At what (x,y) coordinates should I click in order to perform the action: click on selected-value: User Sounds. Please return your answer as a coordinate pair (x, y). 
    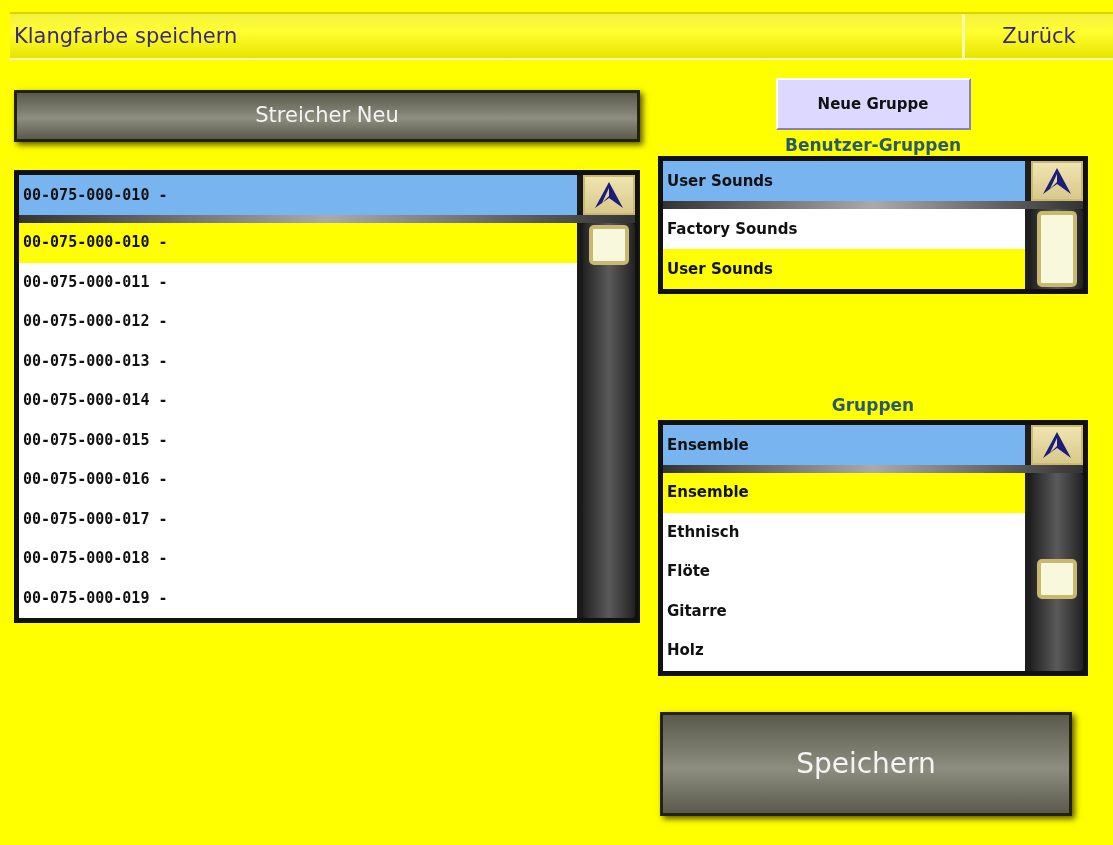
    Looking at the image, I should click on (844, 181).